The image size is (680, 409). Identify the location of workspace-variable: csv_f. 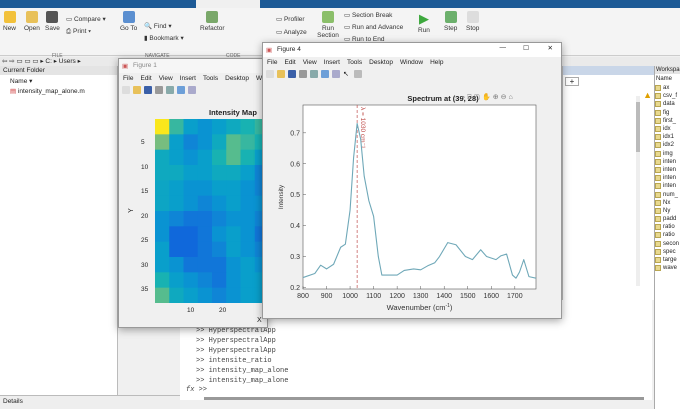
(667, 96).